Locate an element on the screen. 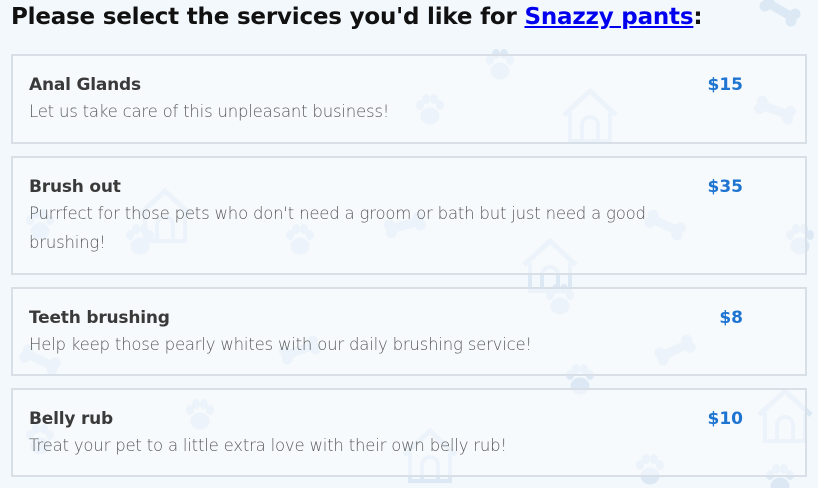  service-name: Brush out is located at coordinates (75, 187).